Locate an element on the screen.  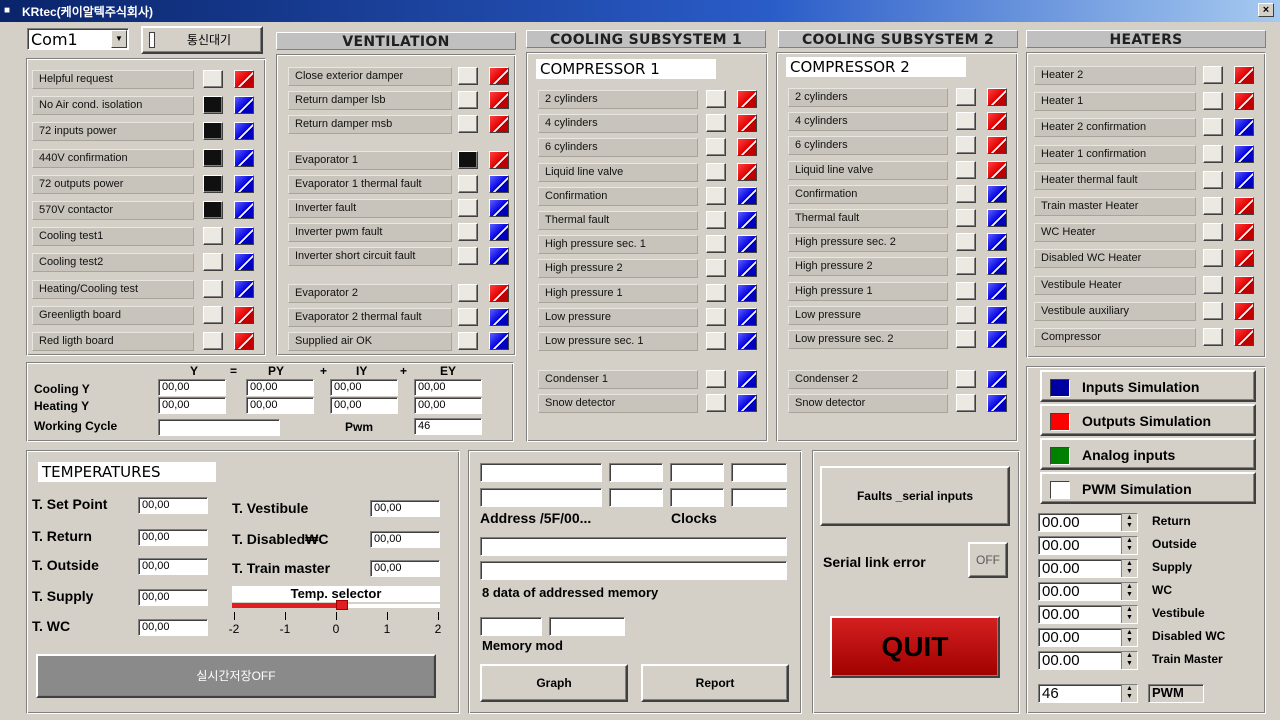
temp-selector: Temp. selector -2 -1 0 1 2 is located at coordinates (335, 613).